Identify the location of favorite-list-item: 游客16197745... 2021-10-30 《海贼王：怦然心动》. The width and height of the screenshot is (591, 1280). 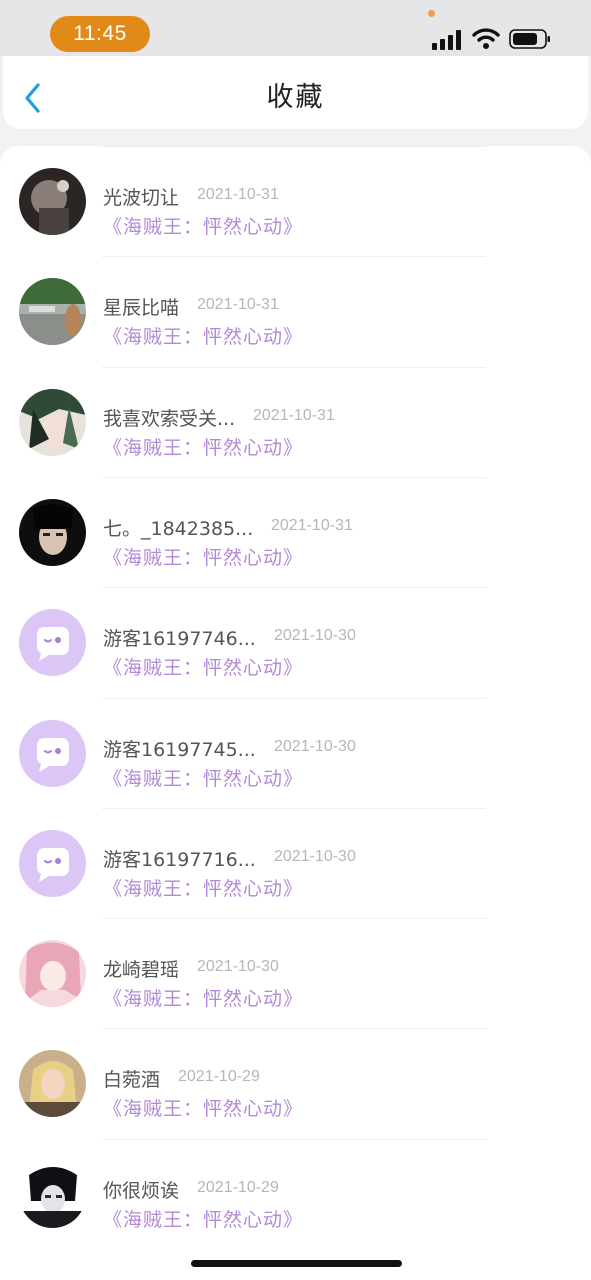
(295, 752).